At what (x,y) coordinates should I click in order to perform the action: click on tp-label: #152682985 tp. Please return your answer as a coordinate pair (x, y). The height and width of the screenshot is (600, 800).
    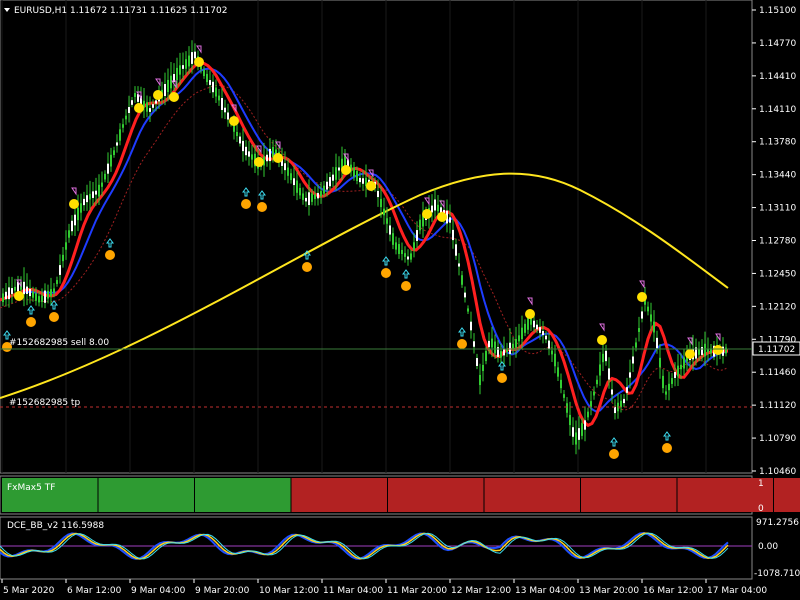
    Looking at the image, I should click on (44, 403).